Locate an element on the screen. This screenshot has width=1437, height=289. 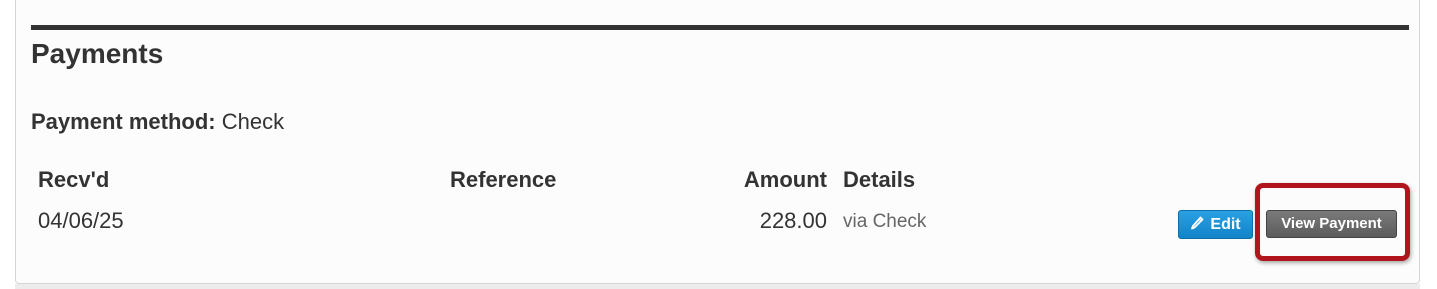
column-header-received: Recv'd is located at coordinates (74, 179).